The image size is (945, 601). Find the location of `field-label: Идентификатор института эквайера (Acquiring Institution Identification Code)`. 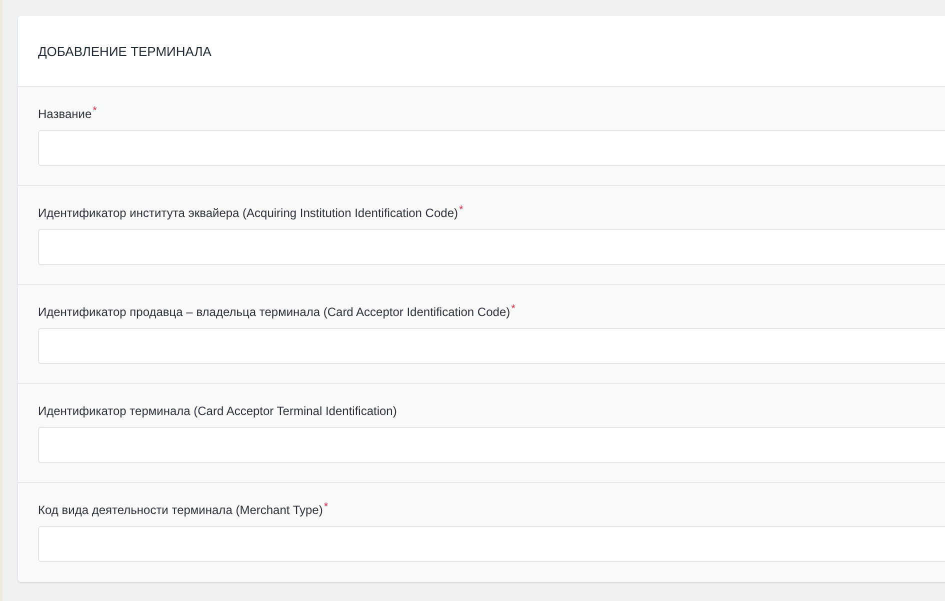

field-label: Идентификатор института эквайера (Acquiring Institution Identification Code) is located at coordinates (248, 213).